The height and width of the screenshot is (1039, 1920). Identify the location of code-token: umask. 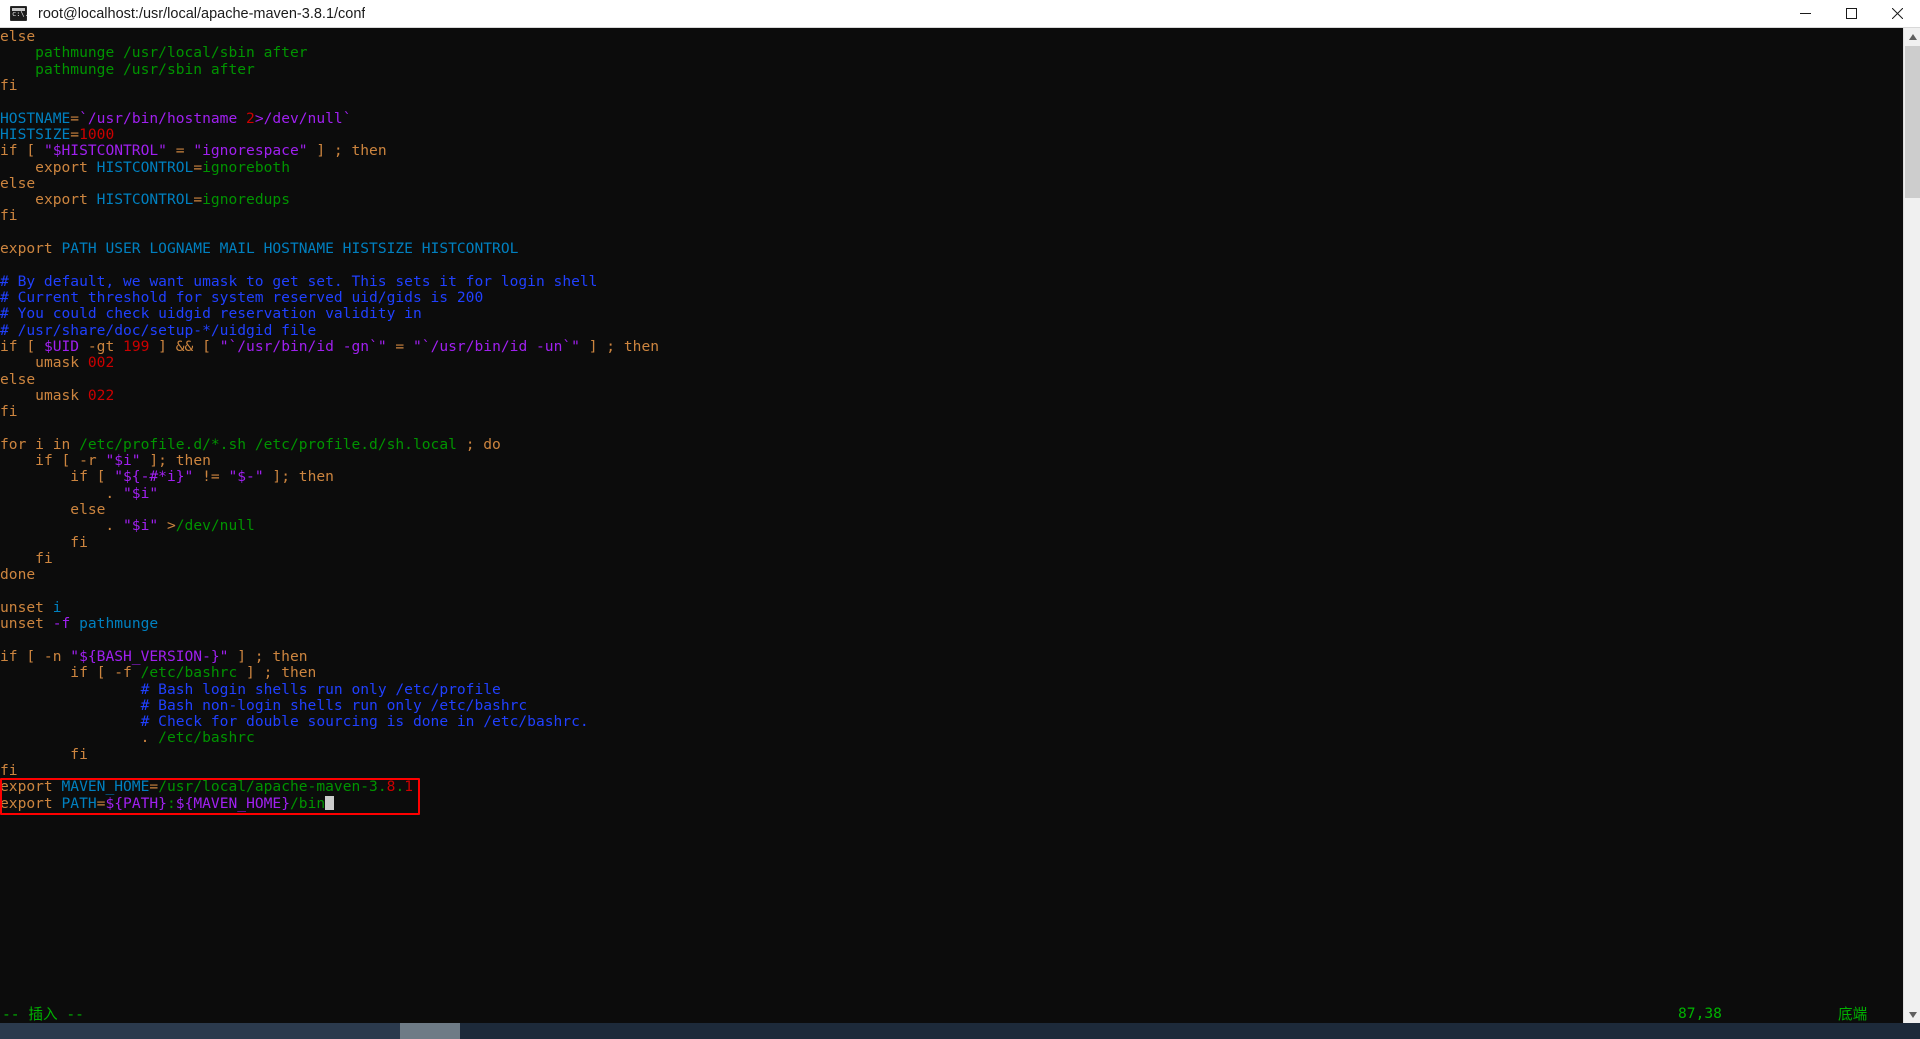
(57, 363).